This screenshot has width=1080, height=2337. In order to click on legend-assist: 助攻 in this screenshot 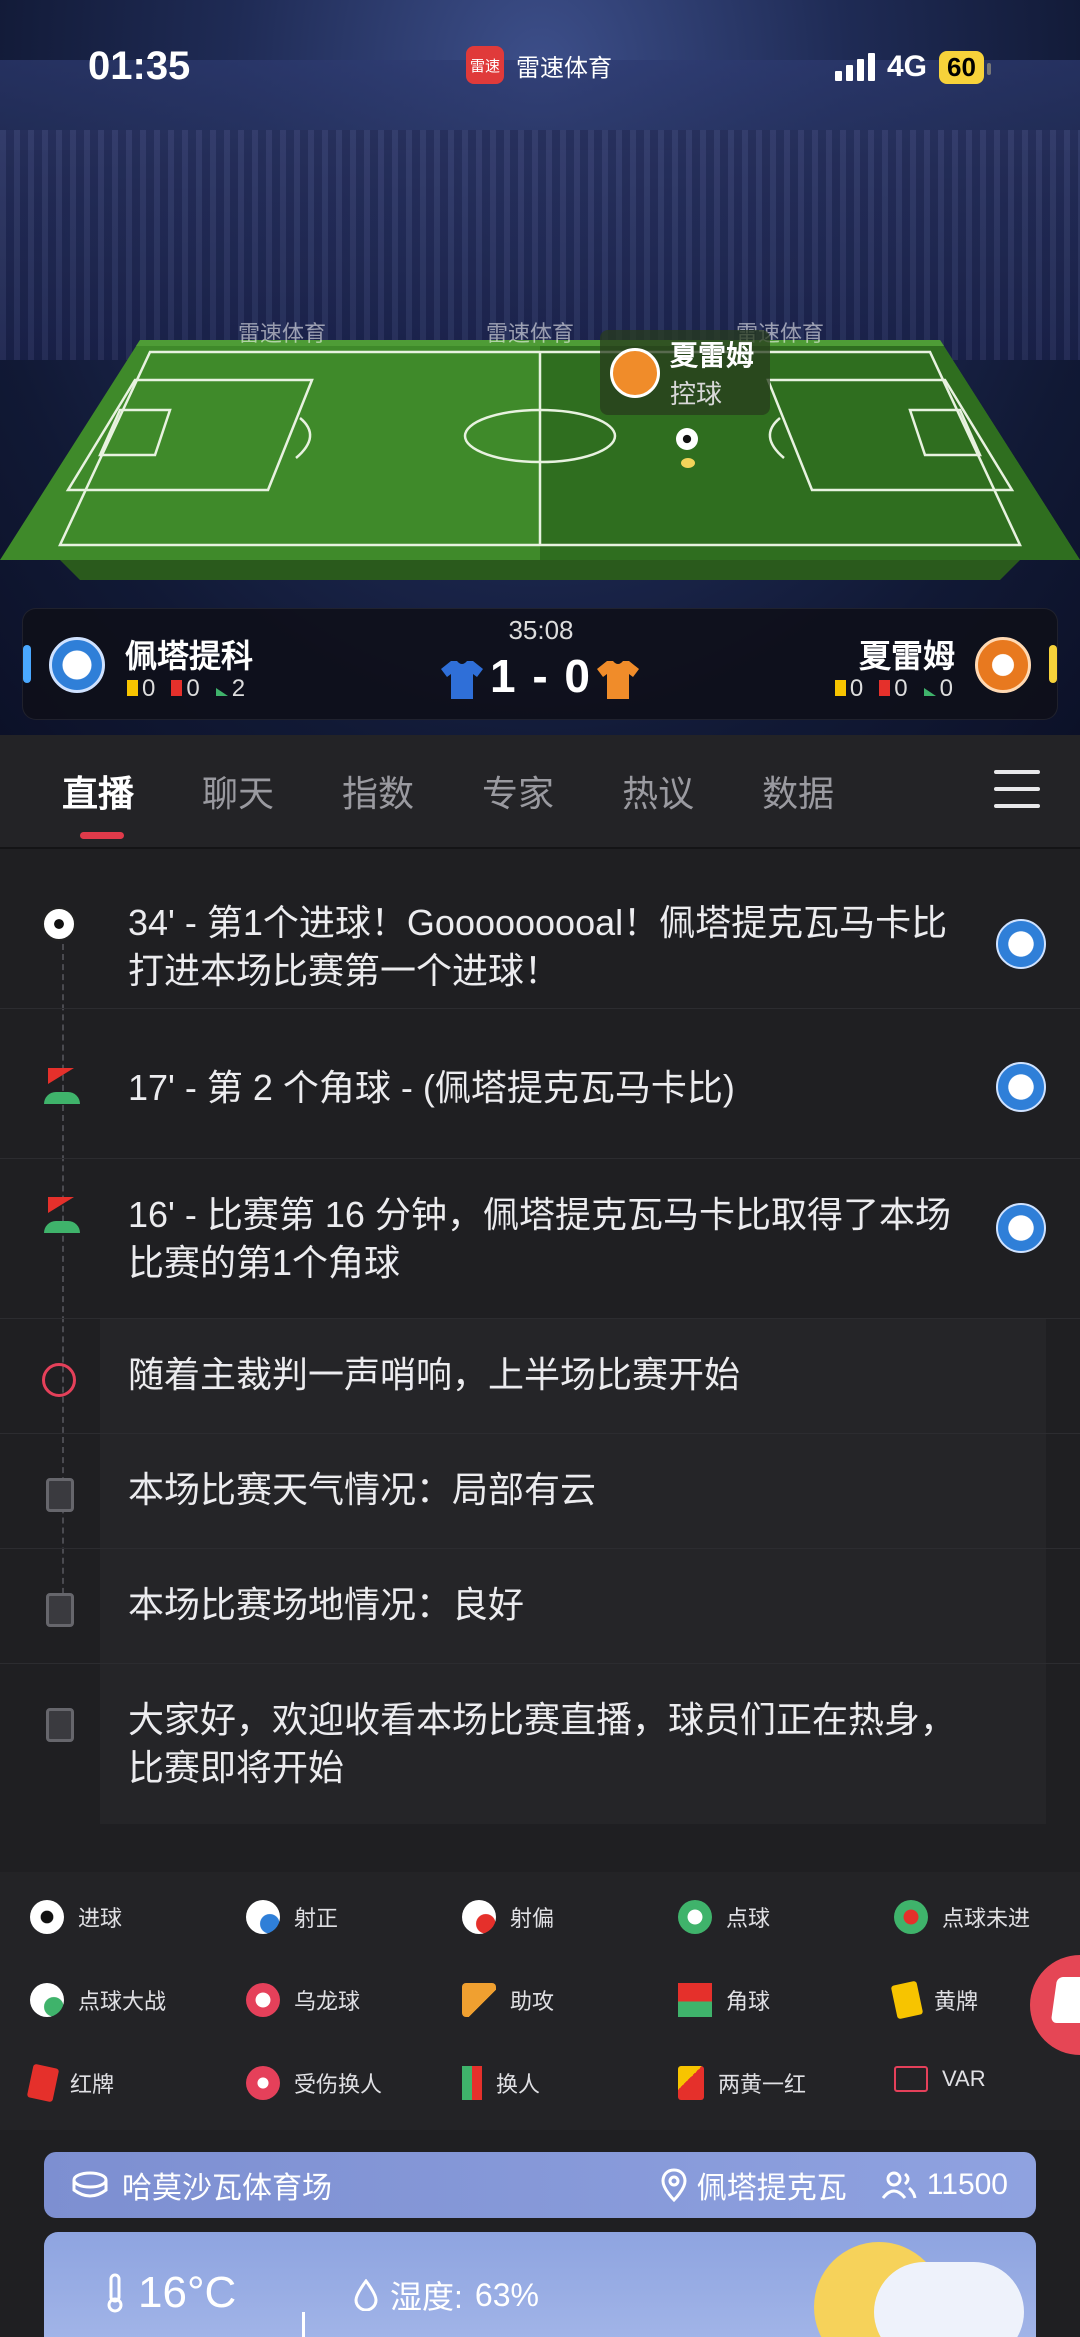, I will do `click(508, 2000)`.